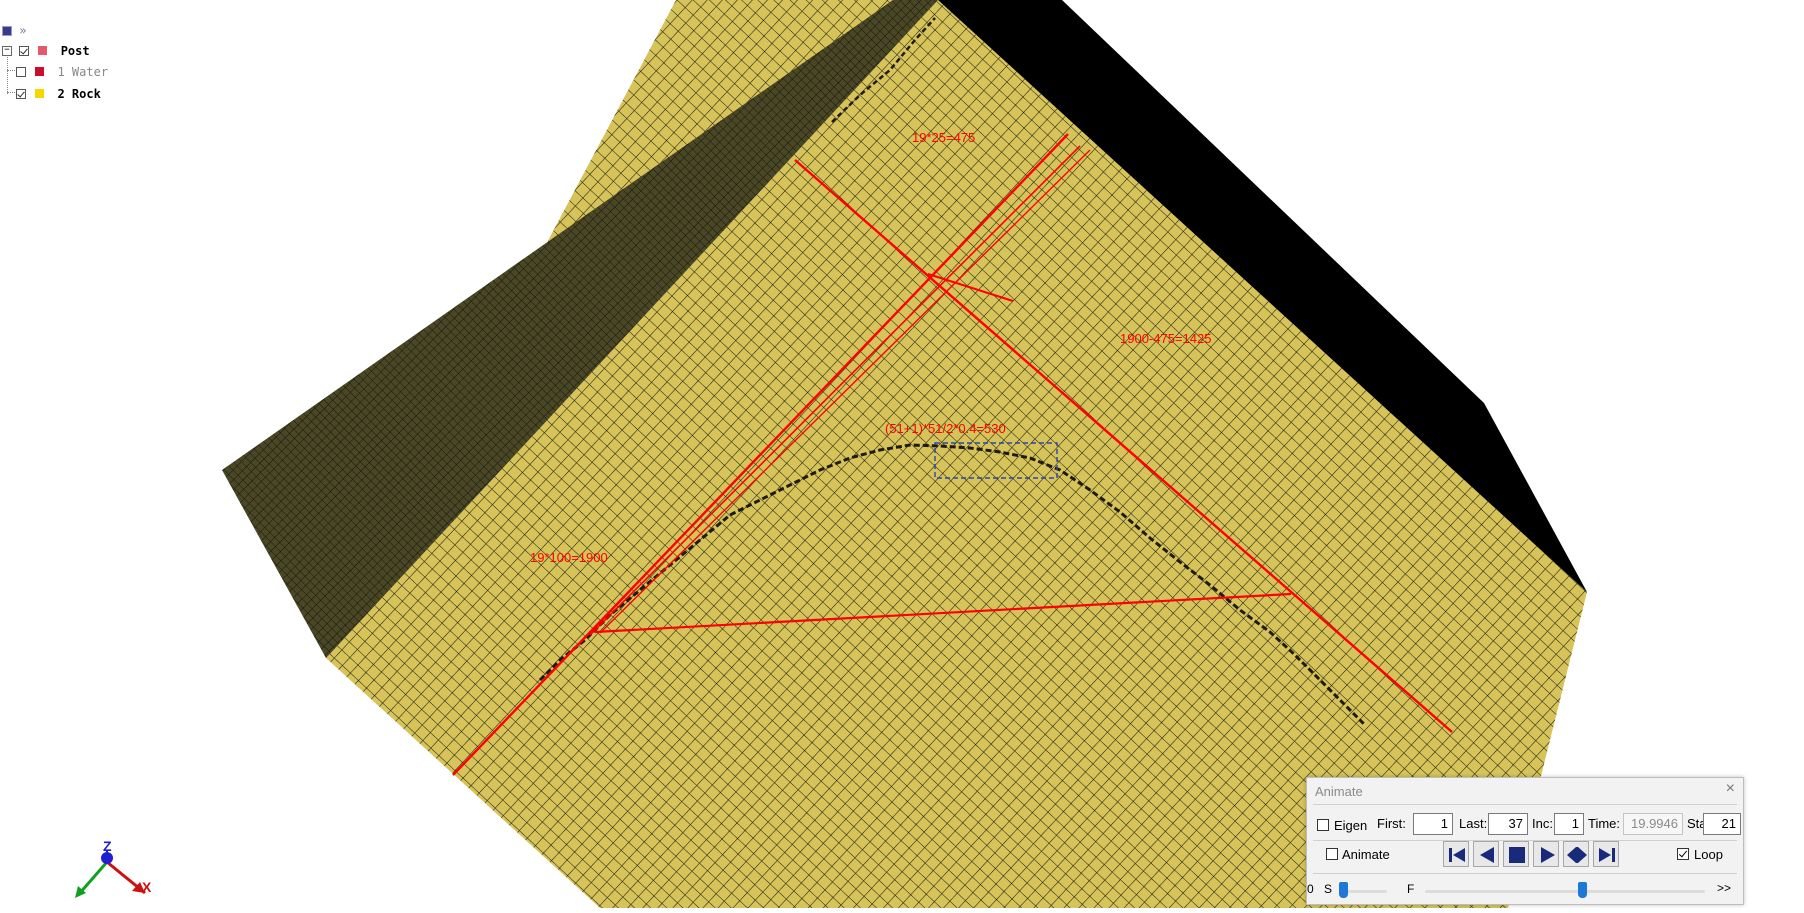 The image size is (1804, 913). I want to click on more-button: >>, so click(1724, 888).